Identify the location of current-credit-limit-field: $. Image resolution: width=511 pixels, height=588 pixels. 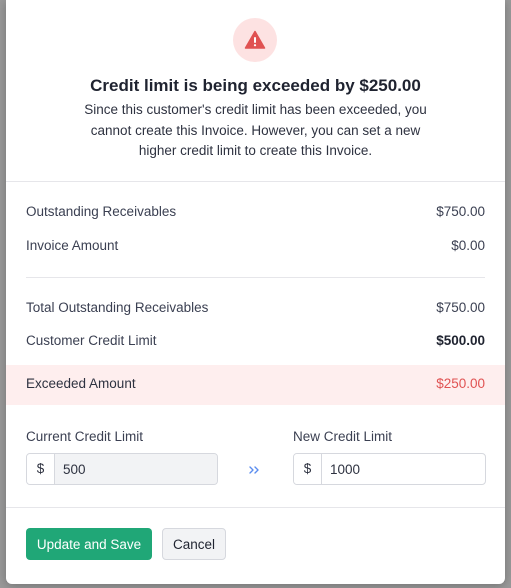
(122, 469).